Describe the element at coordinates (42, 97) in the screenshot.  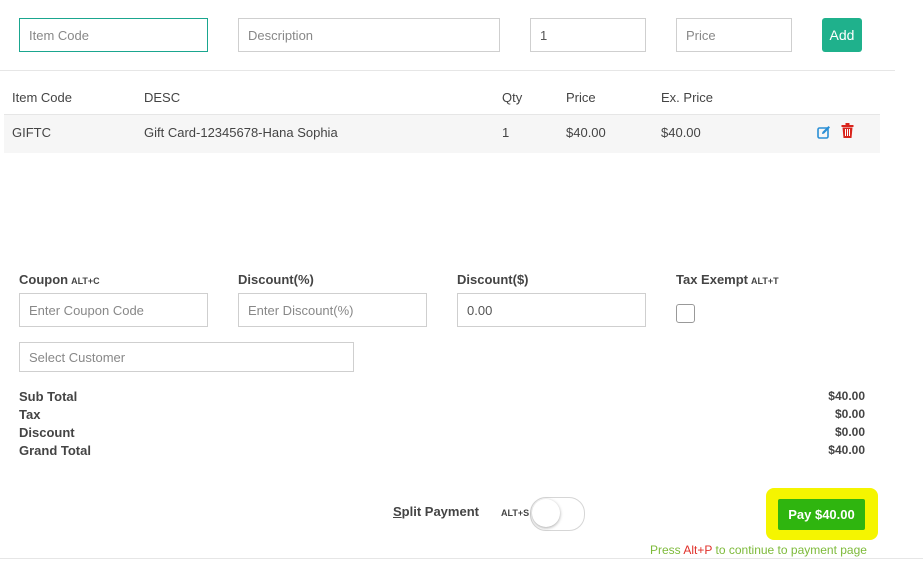
I see `col-header-item-code: Item Code` at that location.